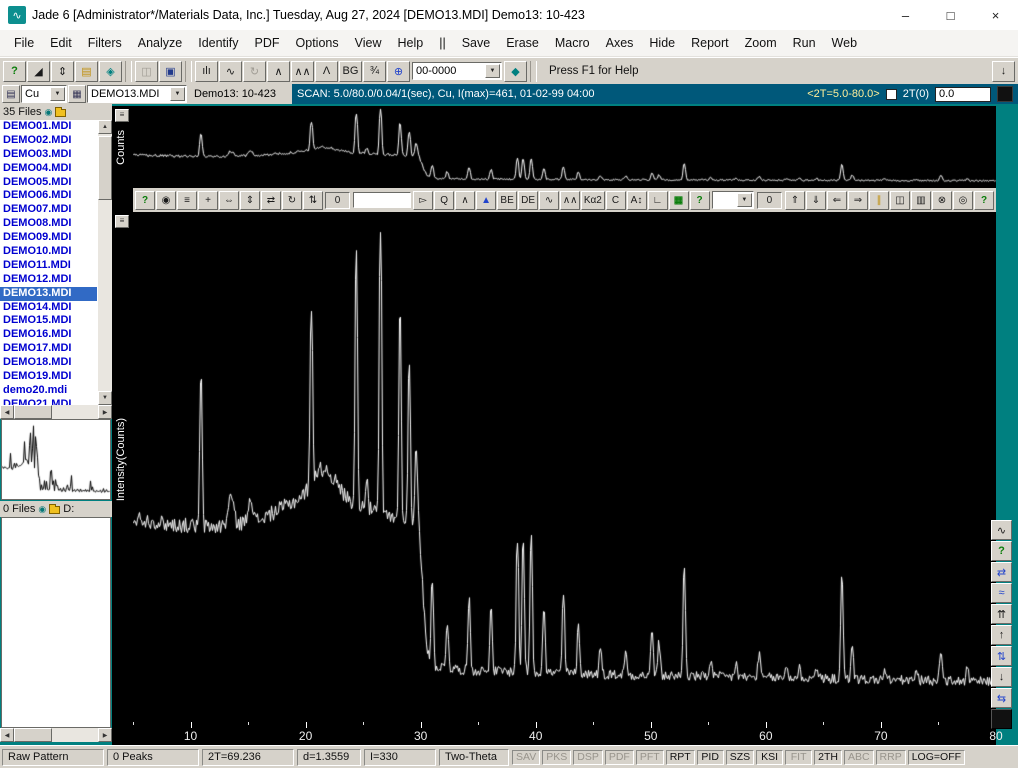 The height and width of the screenshot is (768, 1018). Describe the element at coordinates (476, 43) in the screenshot. I see `menu-save: Save` at that location.